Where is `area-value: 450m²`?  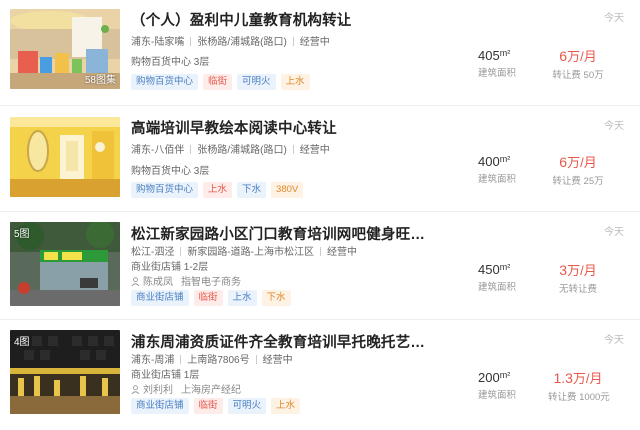 area-value: 450m² is located at coordinates (508, 269).